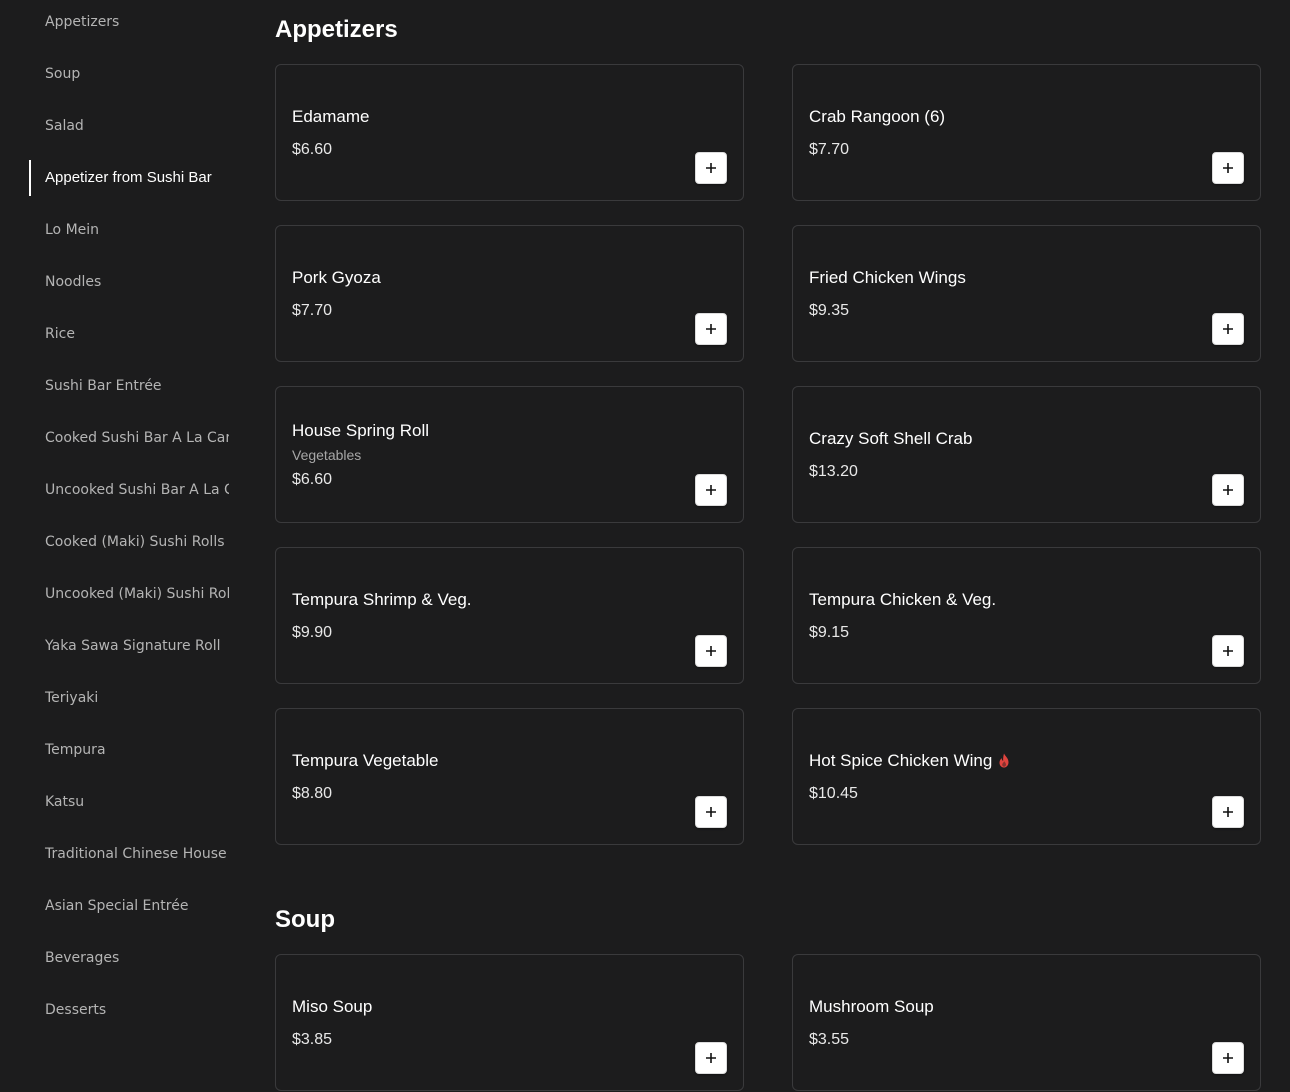 The image size is (1290, 1092). What do you see at coordinates (829, 310) in the screenshot?
I see `menu-item-price: $9.35` at bounding box center [829, 310].